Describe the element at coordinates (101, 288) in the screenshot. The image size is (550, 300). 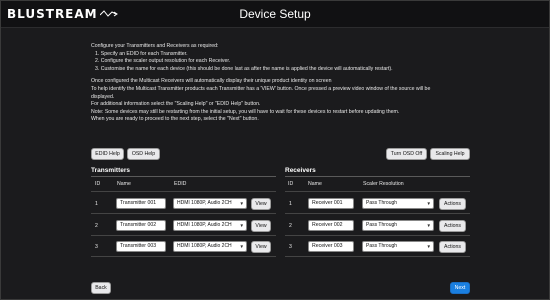
I see `back-button: Back` at that location.